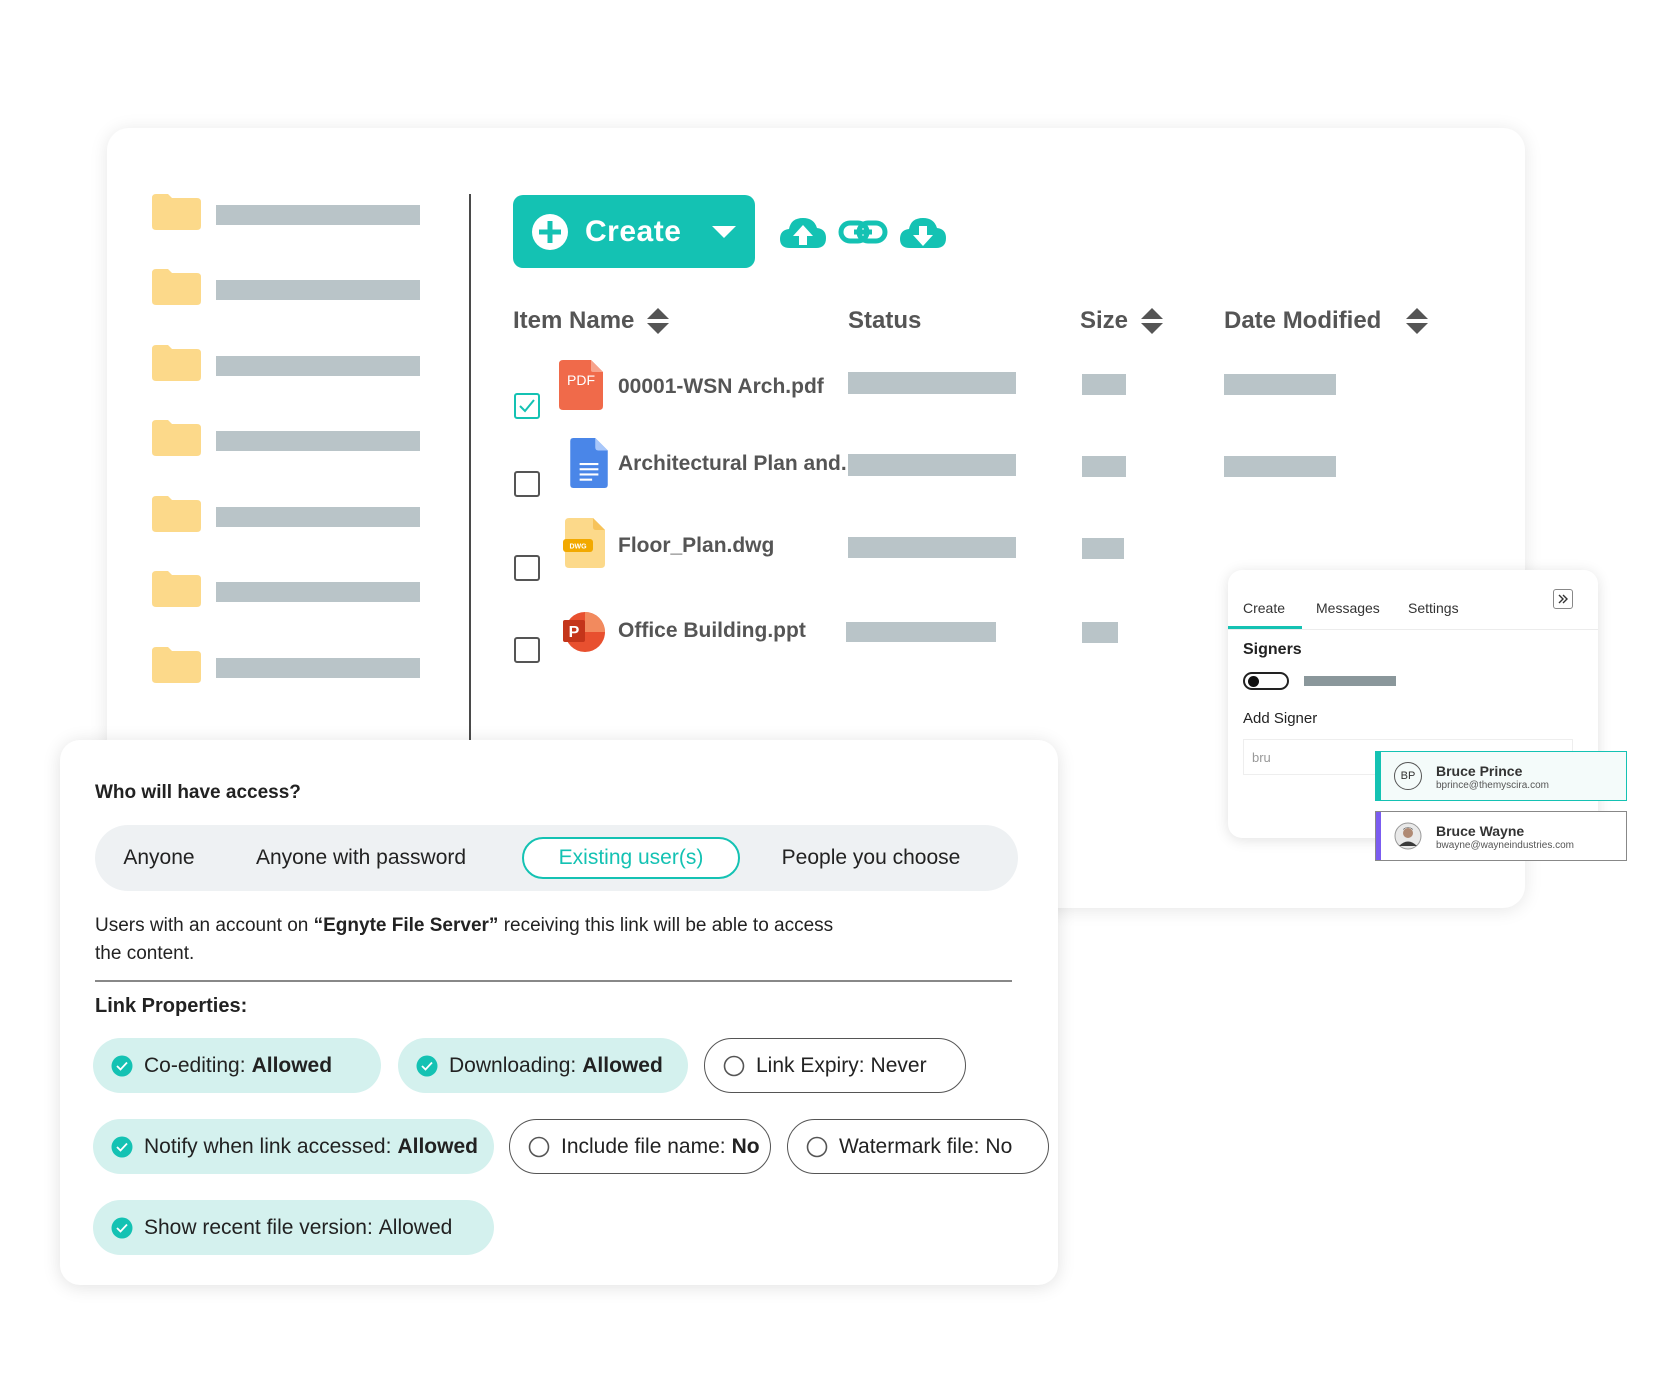 The width and height of the screenshot is (1670, 1400). What do you see at coordinates (1272, 649) in the screenshot?
I see `signers-heading: Signers` at bounding box center [1272, 649].